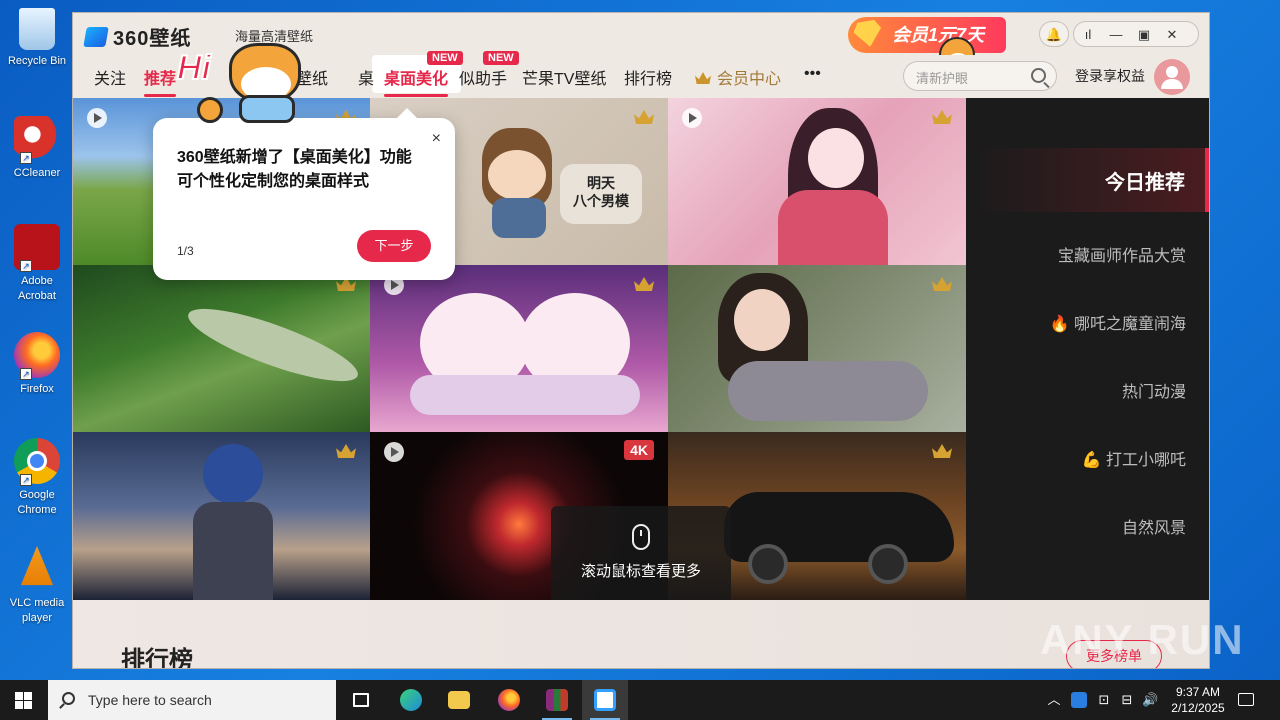 The width and height of the screenshot is (1280, 720). I want to click on bell-icon: 🔔, so click(1054, 35).